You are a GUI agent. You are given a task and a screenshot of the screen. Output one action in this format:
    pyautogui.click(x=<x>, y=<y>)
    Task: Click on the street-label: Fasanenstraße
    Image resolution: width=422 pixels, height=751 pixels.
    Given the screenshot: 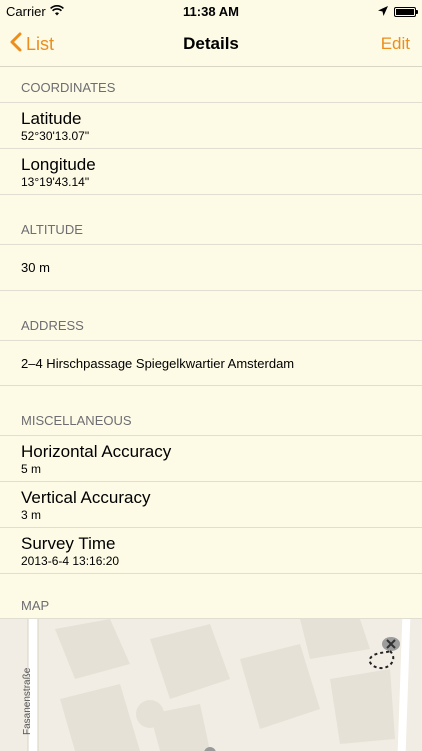 What is the action you would take?
    pyautogui.click(x=27, y=701)
    